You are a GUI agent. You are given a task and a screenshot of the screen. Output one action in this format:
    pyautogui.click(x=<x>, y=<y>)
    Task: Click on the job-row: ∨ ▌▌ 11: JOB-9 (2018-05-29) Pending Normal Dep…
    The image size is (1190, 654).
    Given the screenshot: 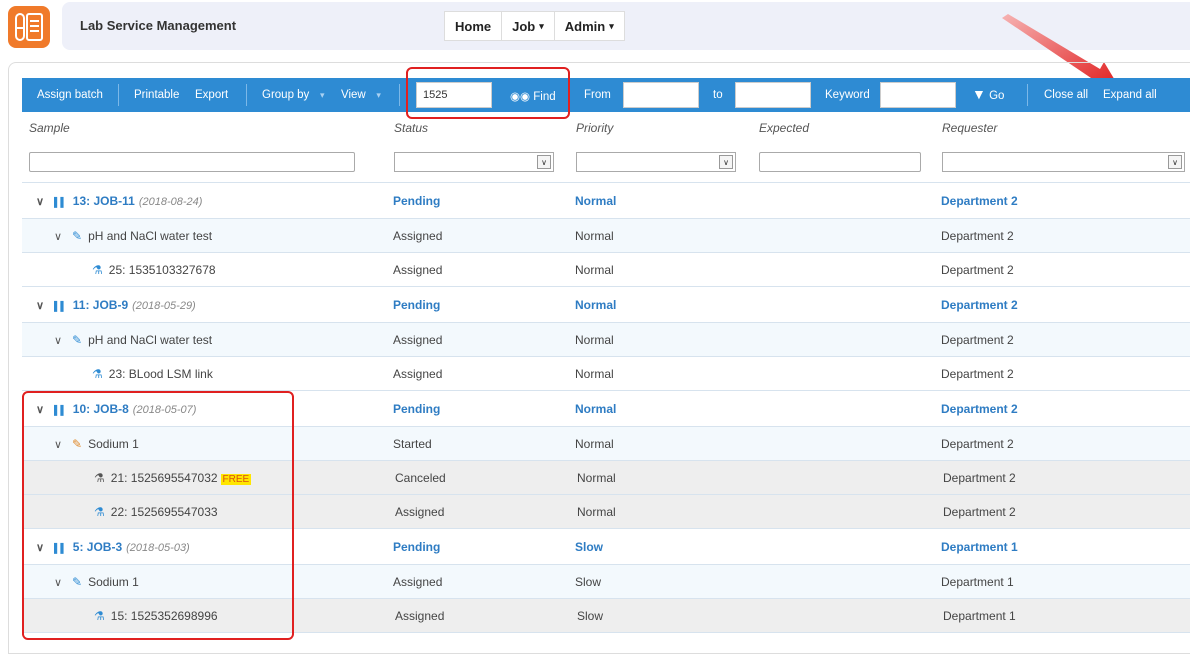 What is the action you would take?
    pyautogui.click(x=606, y=305)
    